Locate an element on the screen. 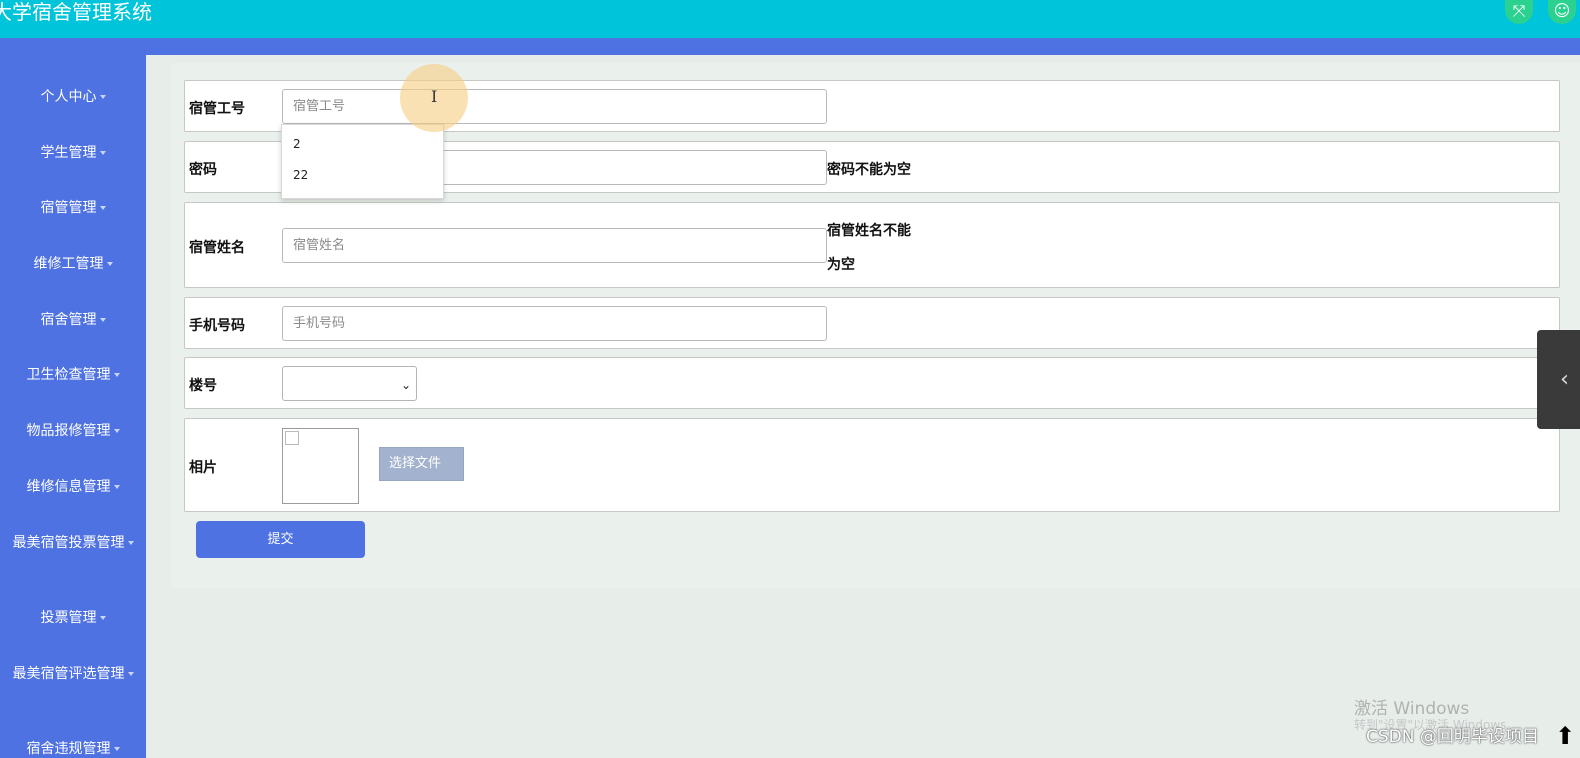 The image size is (1580, 758). chevron-left-icon: ‹ is located at coordinates (1558, 379).